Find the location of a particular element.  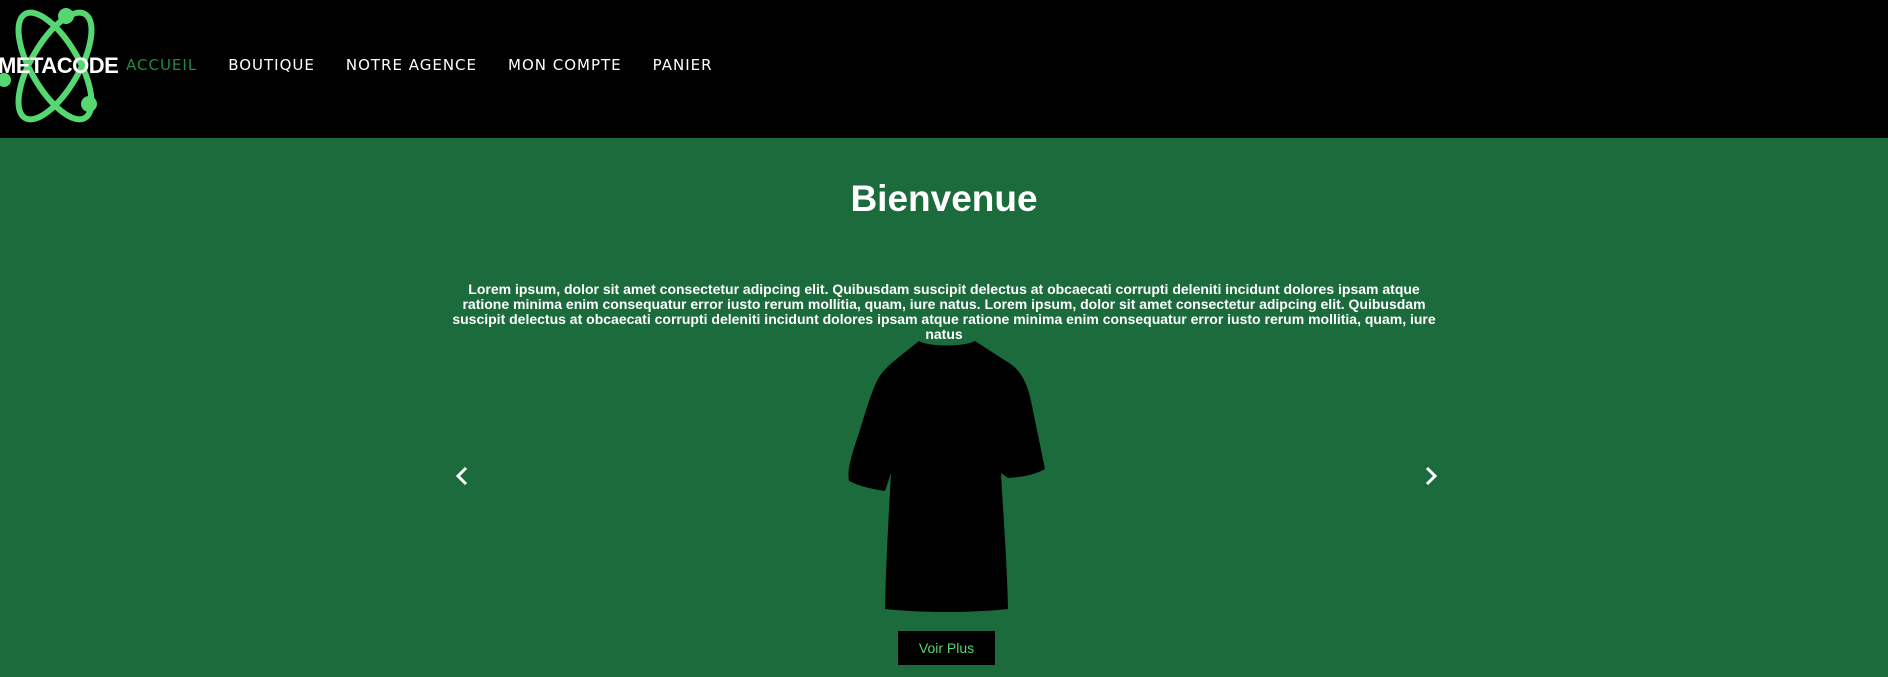

voir-plus-button: Voir Plus is located at coordinates (946, 648).